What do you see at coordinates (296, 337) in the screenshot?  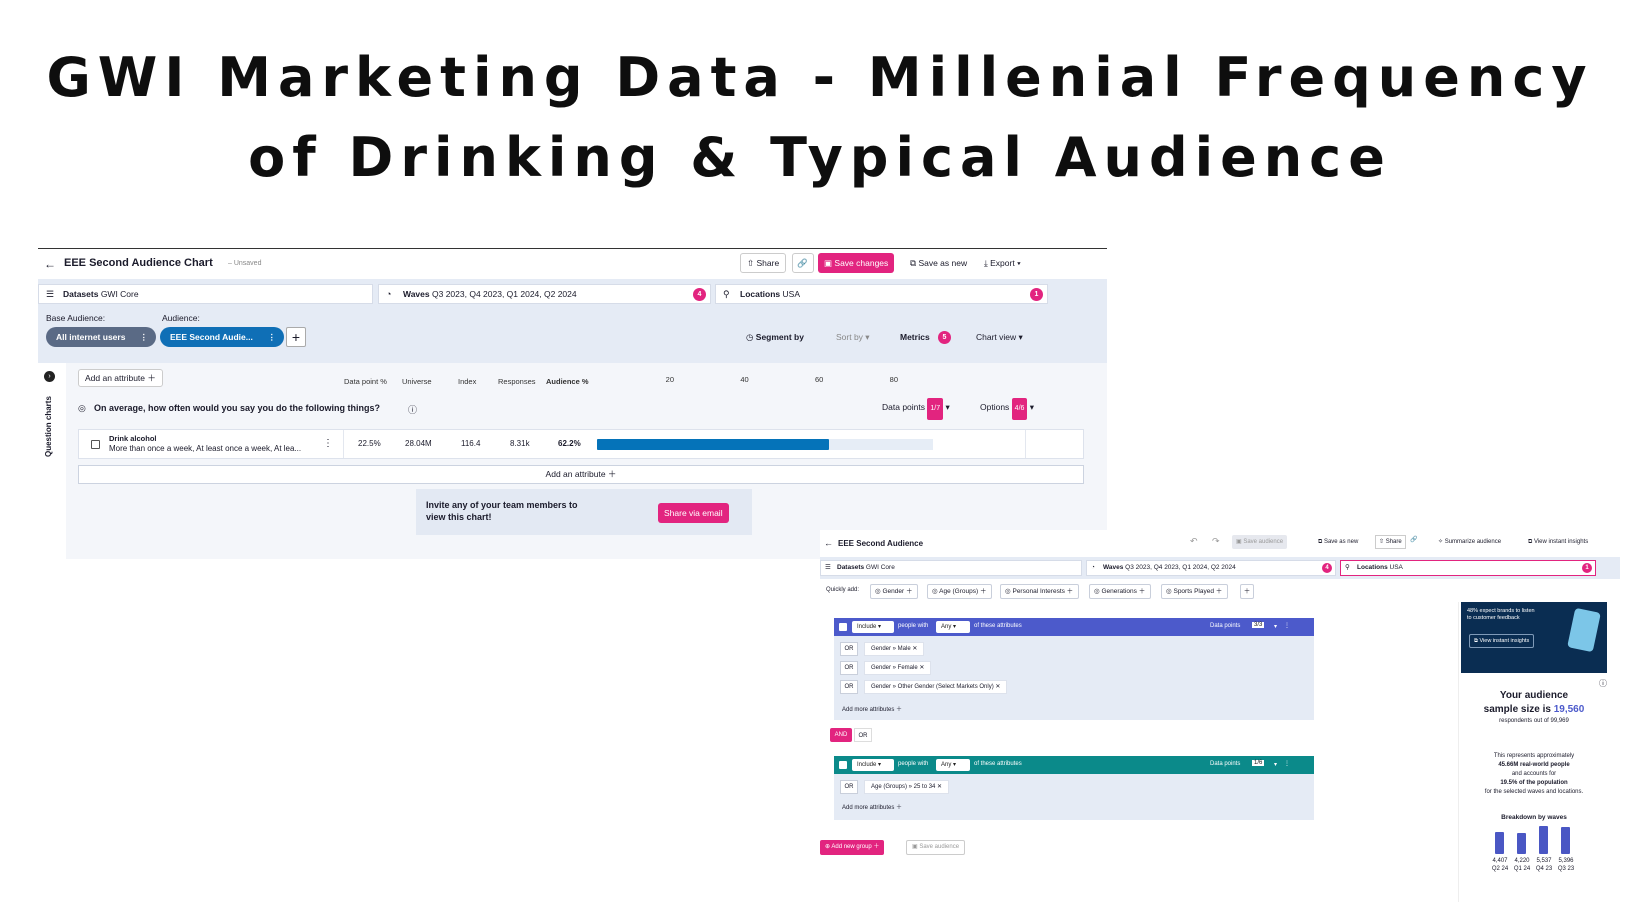 I see `add-audience-button: +` at bounding box center [296, 337].